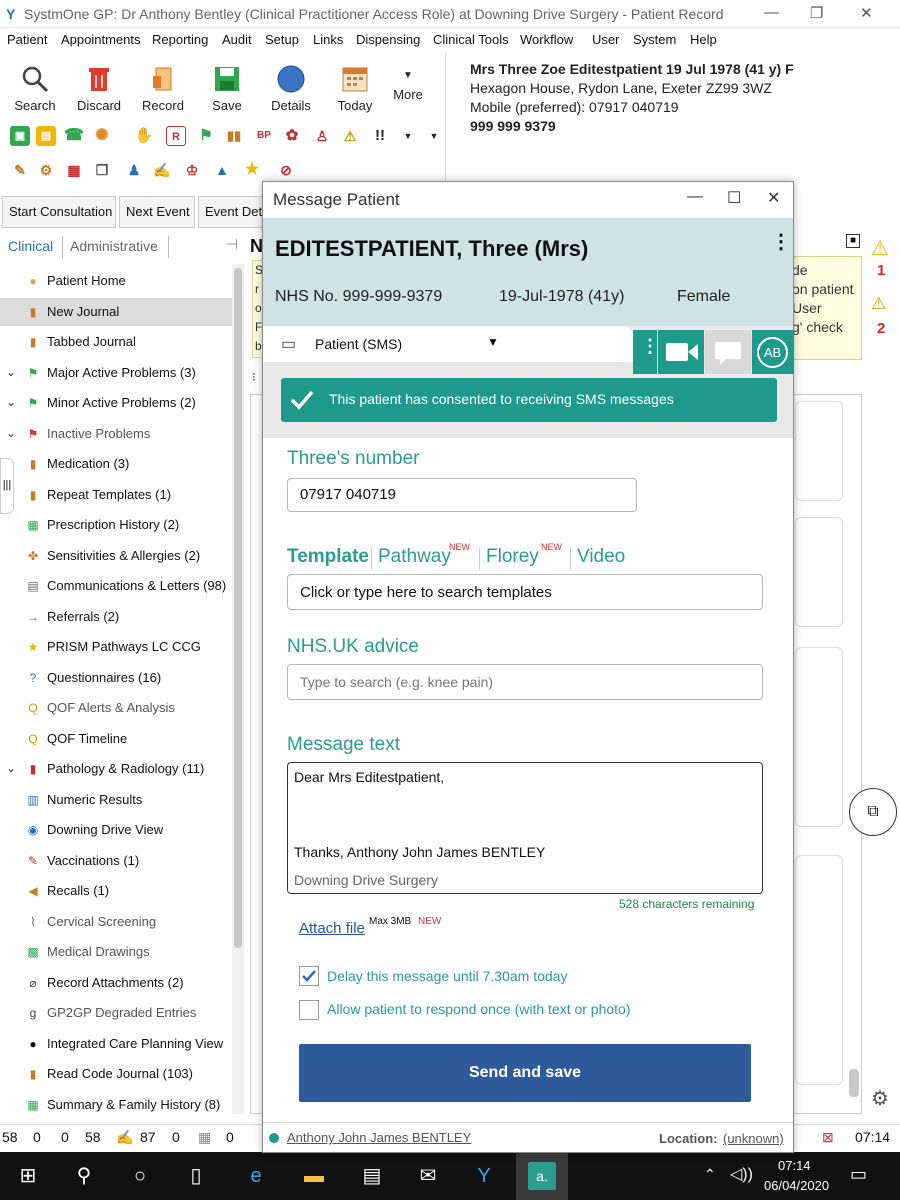 Image resolution: width=900 pixels, height=1200 pixels. I want to click on tree-scrollbar, so click(238, 689).